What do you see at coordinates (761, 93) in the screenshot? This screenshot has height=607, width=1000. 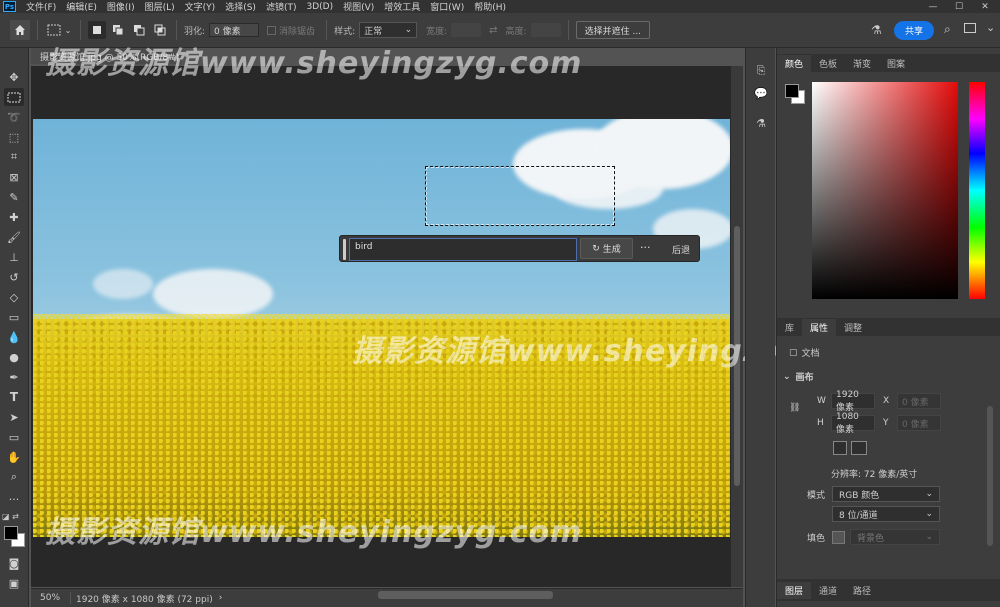 I see `comments-icon: 💬` at bounding box center [761, 93].